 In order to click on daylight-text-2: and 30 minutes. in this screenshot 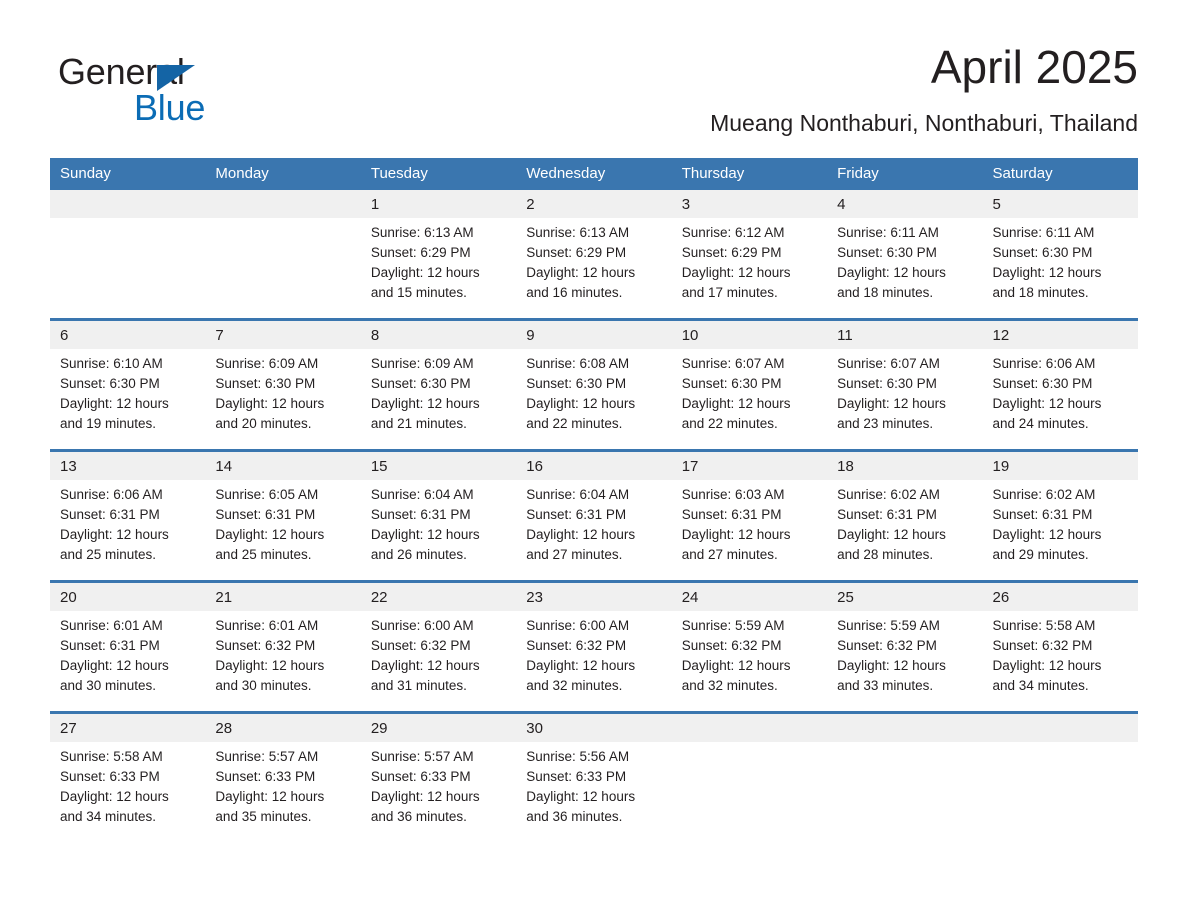, I will do `click(263, 685)`.